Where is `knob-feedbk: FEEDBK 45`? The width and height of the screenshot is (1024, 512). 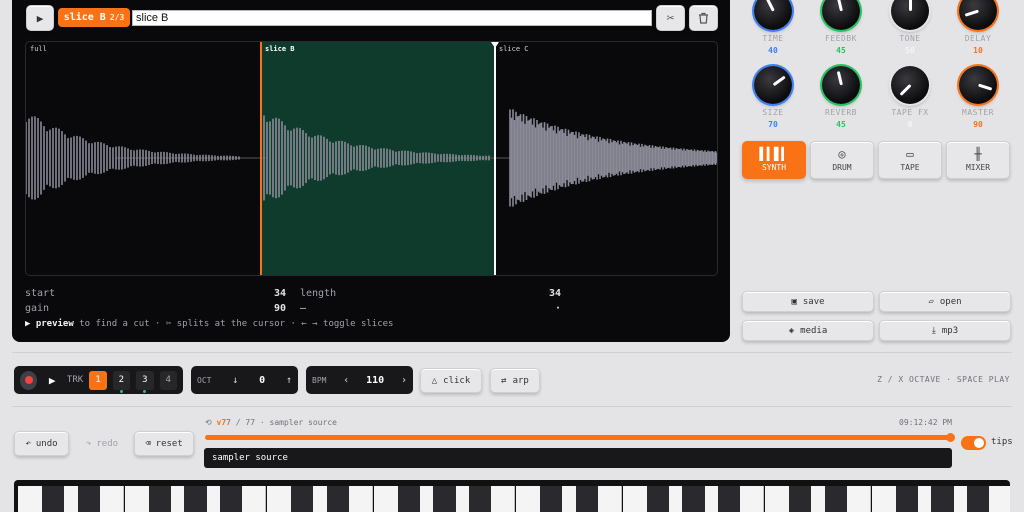 knob-feedbk: FEEDBK 45 is located at coordinates (841, 27).